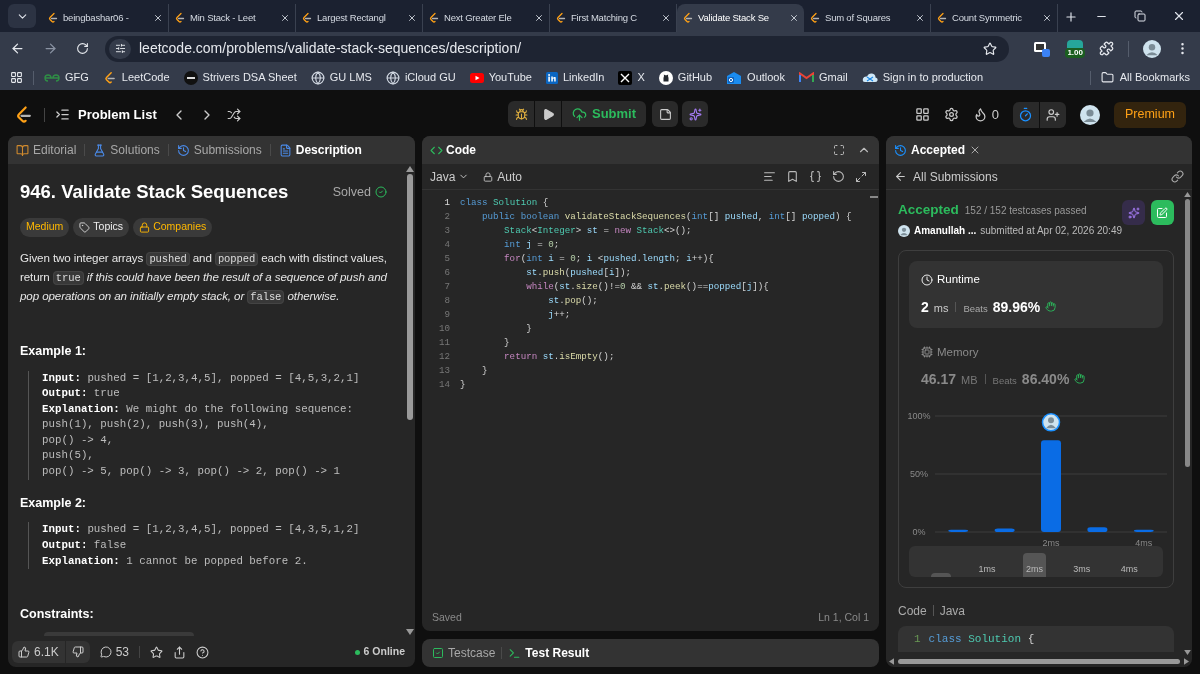 The width and height of the screenshot is (1200, 674). I want to click on bookmark-link: GFG, so click(66, 77).